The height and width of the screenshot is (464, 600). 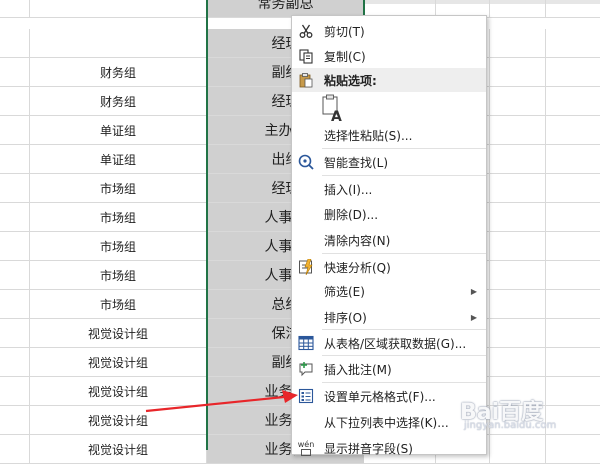 What do you see at coordinates (510, 425) in the screenshot?
I see `watermark-url: jingyan.baidu.com` at bounding box center [510, 425].